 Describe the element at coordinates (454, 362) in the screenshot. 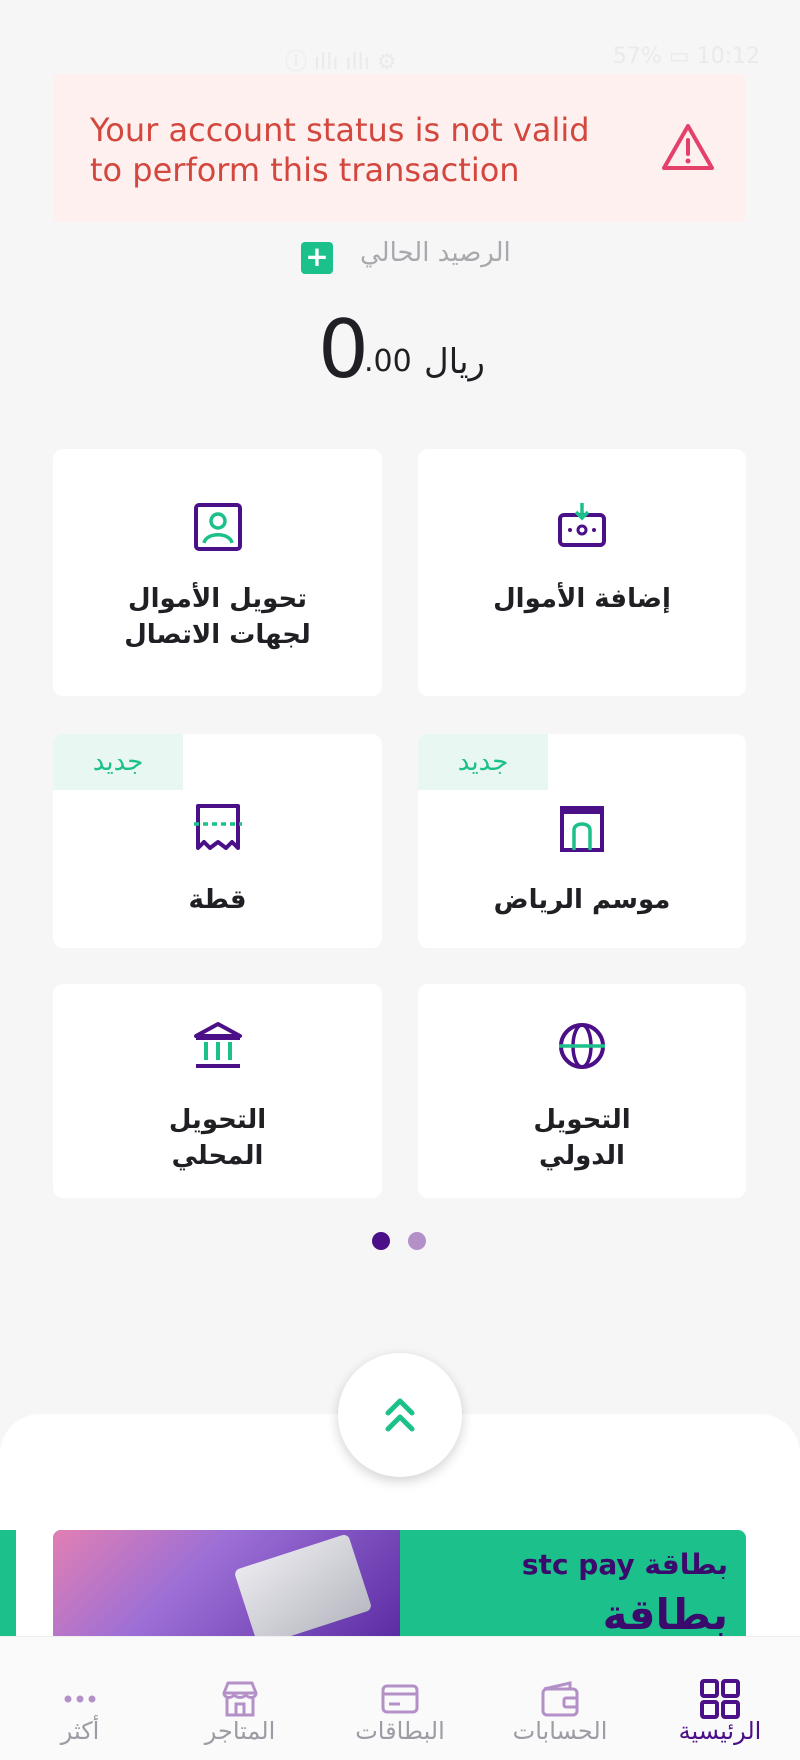

I see `balance-currency: ريال` at that location.